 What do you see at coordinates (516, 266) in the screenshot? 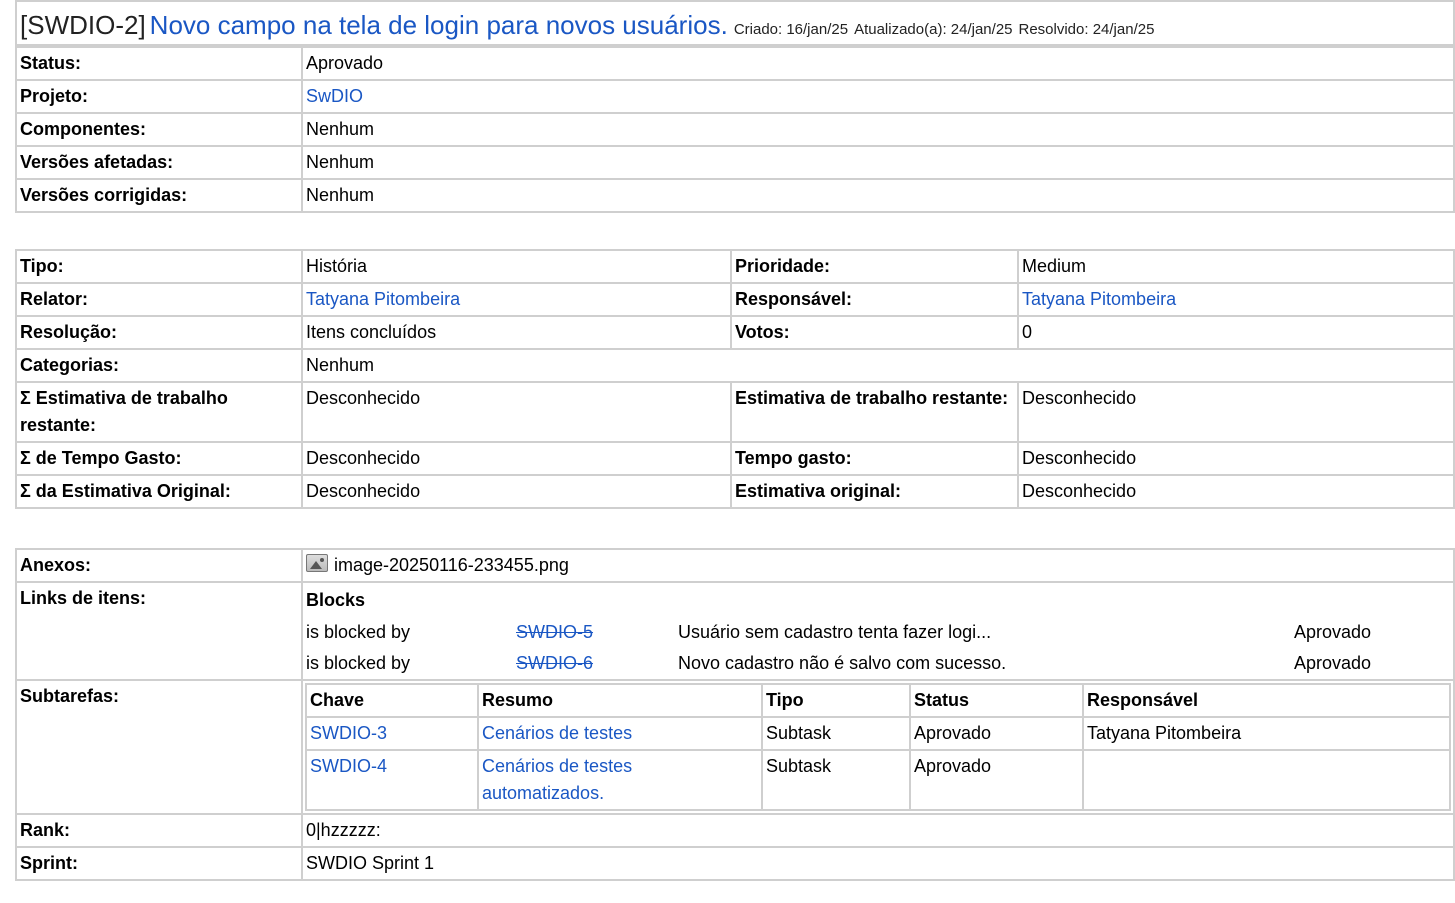
I see `type-value: História` at bounding box center [516, 266].